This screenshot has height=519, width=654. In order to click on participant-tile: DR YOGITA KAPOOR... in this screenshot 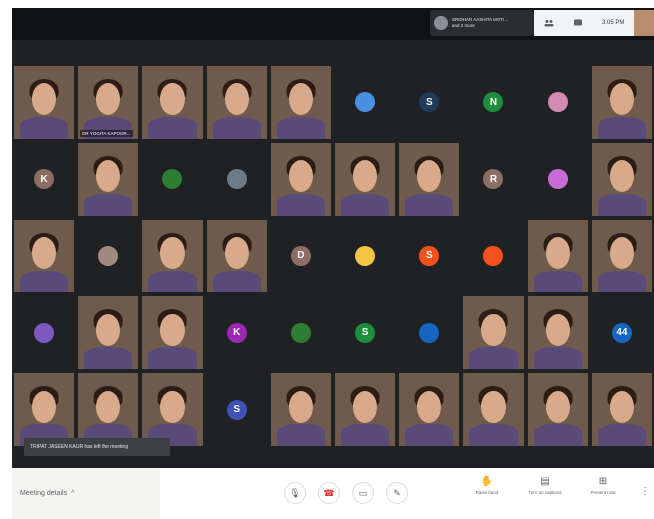, I will do `click(108, 102)`.